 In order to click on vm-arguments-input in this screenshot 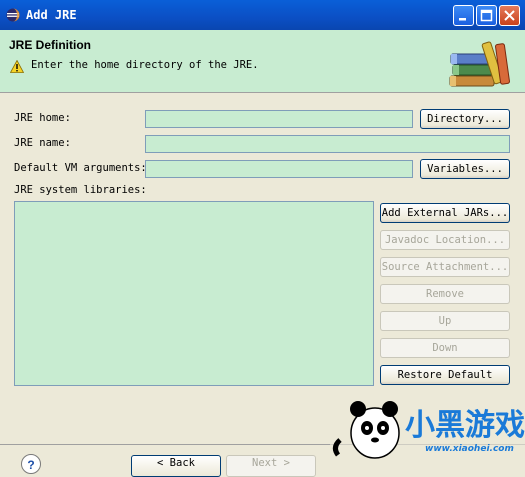, I will do `click(279, 169)`.